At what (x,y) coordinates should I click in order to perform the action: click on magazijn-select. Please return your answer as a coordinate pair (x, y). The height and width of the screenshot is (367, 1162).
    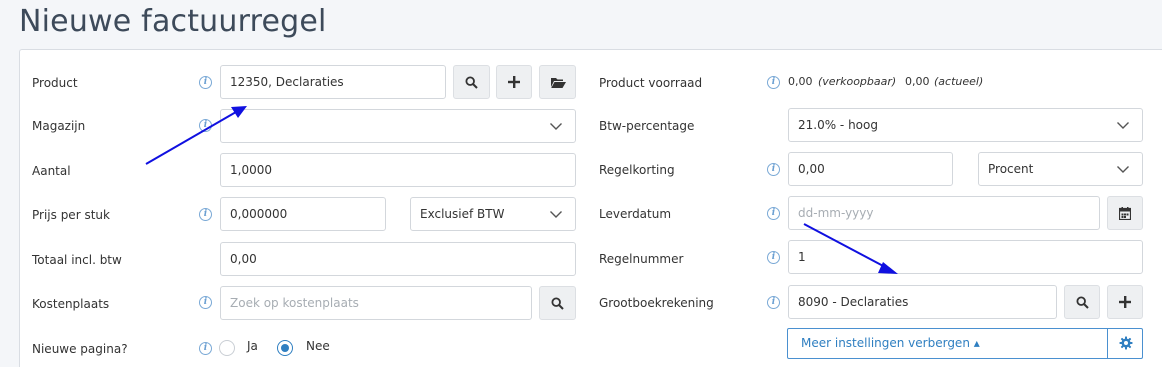
    Looking at the image, I should click on (398, 126).